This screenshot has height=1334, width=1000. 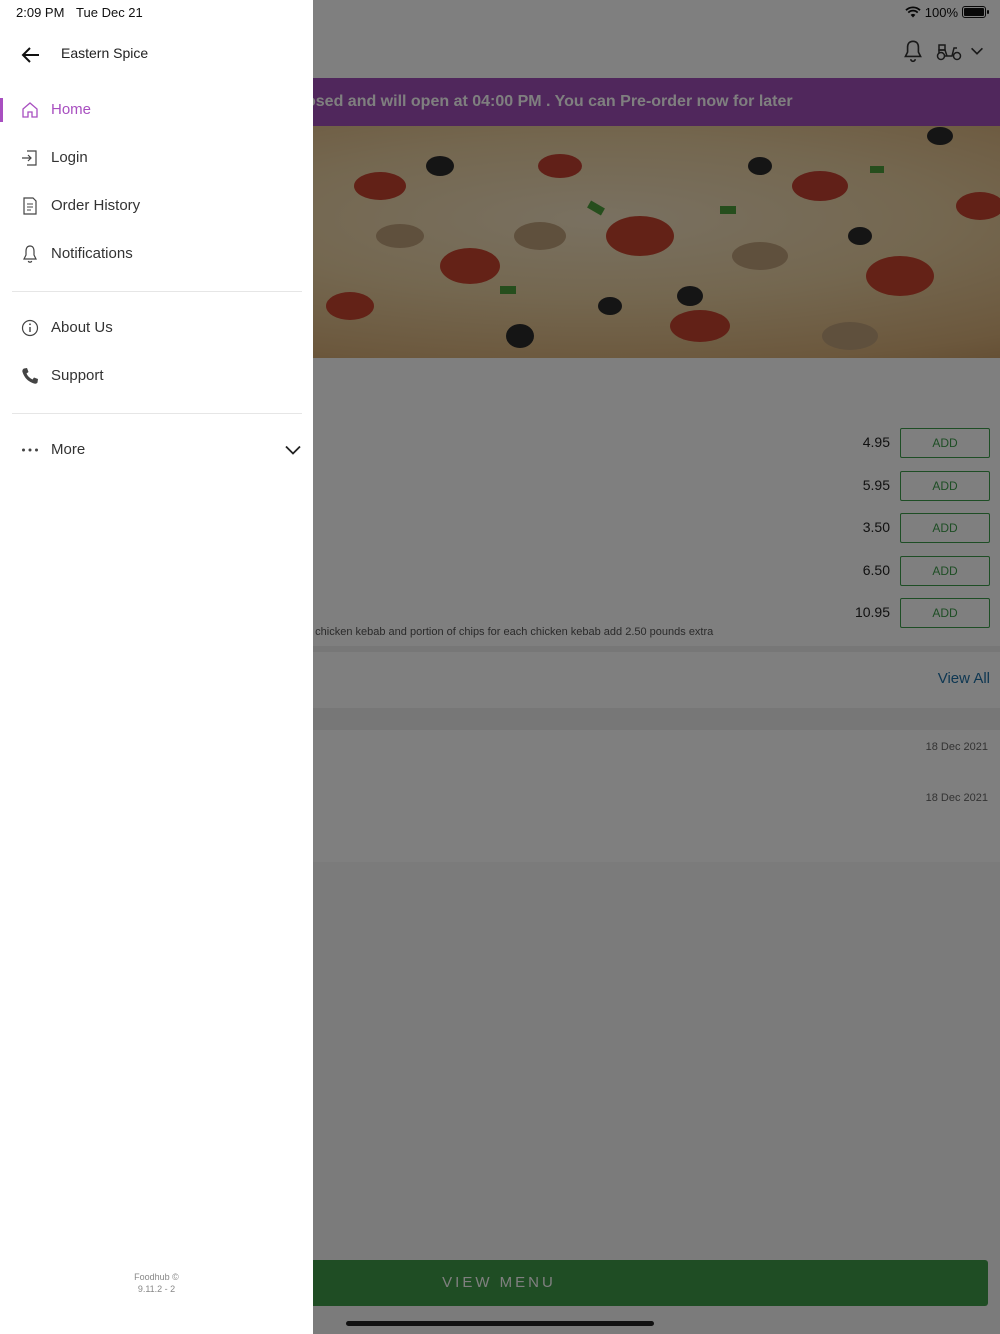 I want to click on nav-item-label: Notifications, so click(x=92, y=253).